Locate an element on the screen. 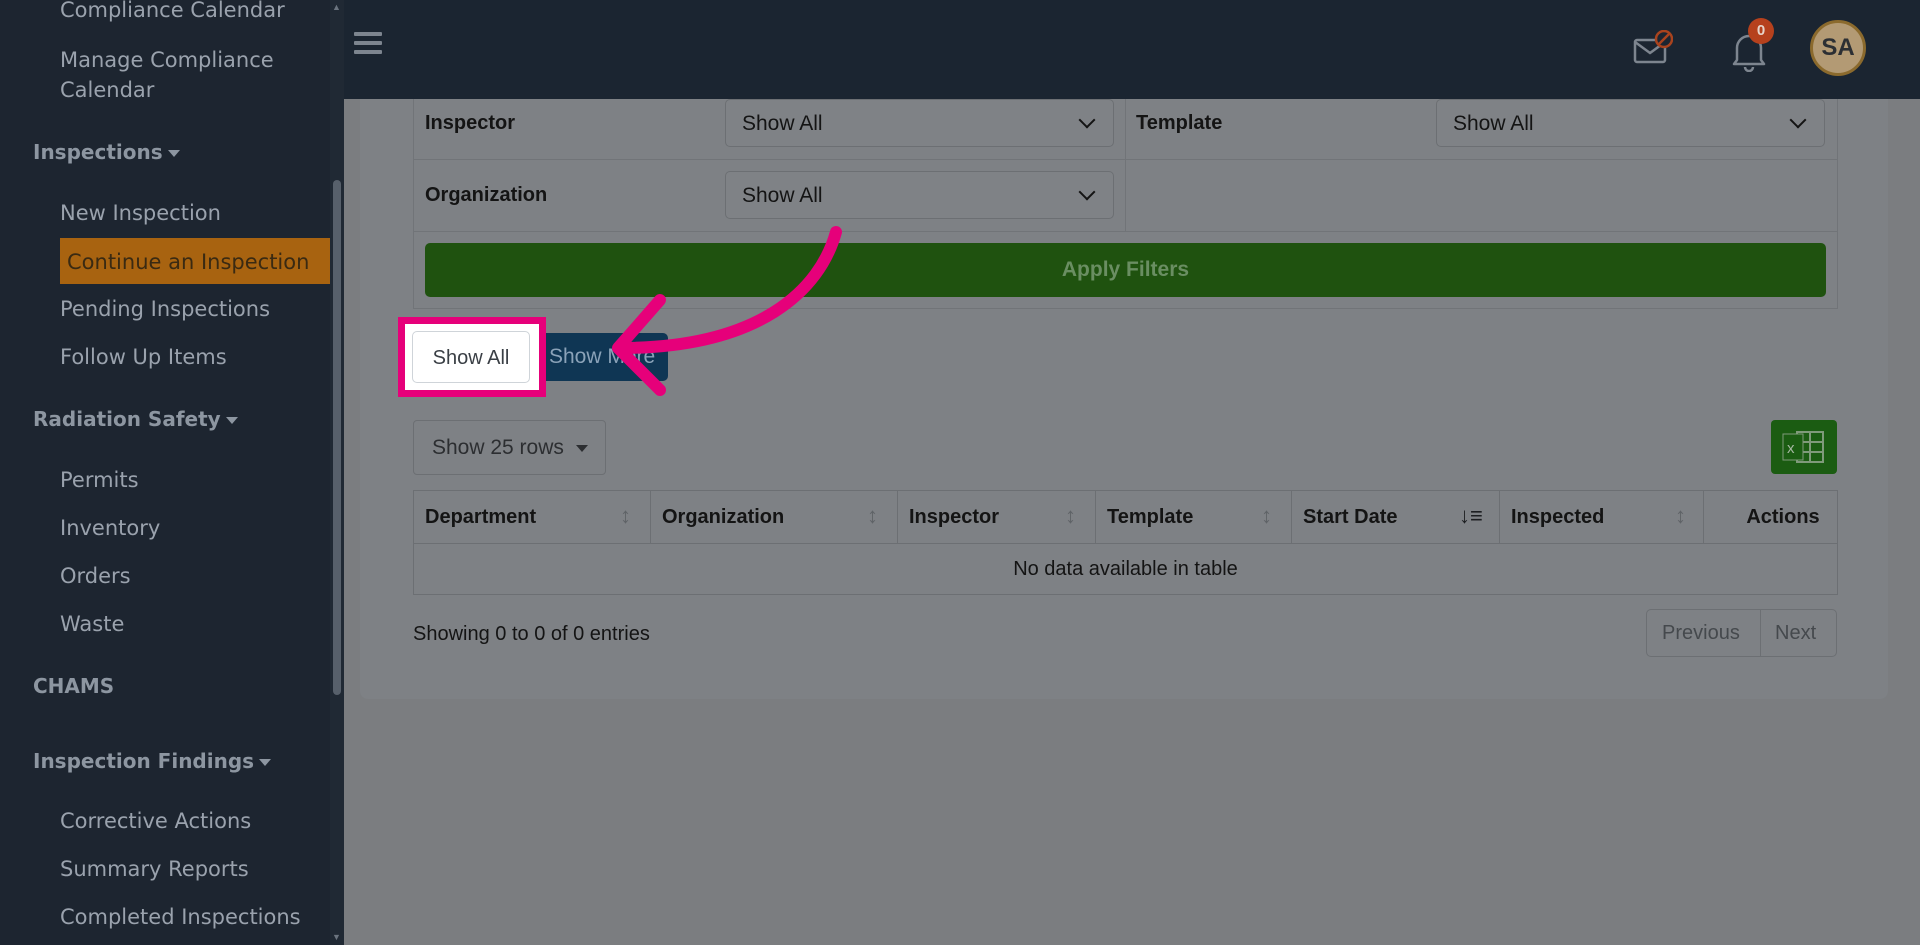 The width and height of the screenshot is (1920, 945). section-label: Inspection Findings is located at coordinates (144, 761).